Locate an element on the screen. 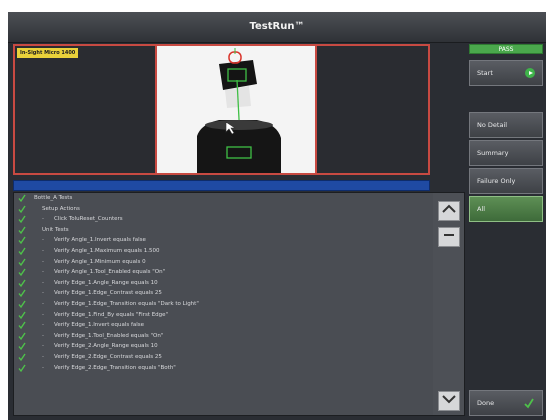 This screenshot has height=420, width=546. result-row: Bottle_A Tests is located at coordinates (223, 198).